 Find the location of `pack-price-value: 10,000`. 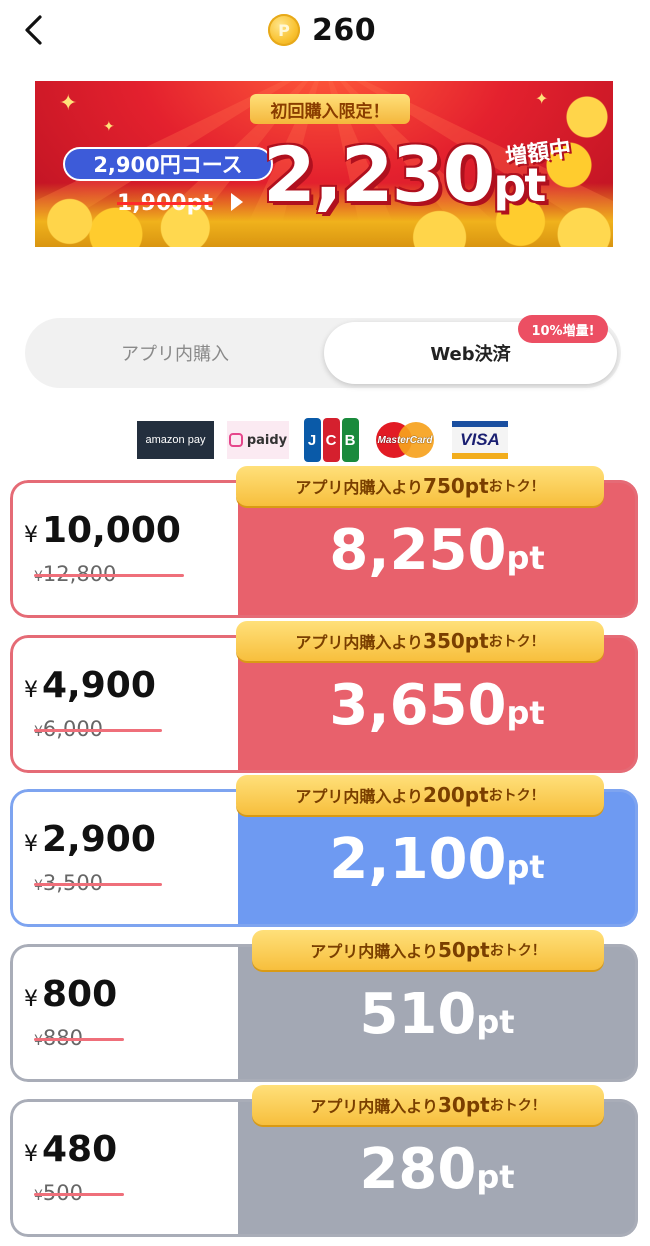

pack-price-value: 10,000 is located at coordinates (111, 530).